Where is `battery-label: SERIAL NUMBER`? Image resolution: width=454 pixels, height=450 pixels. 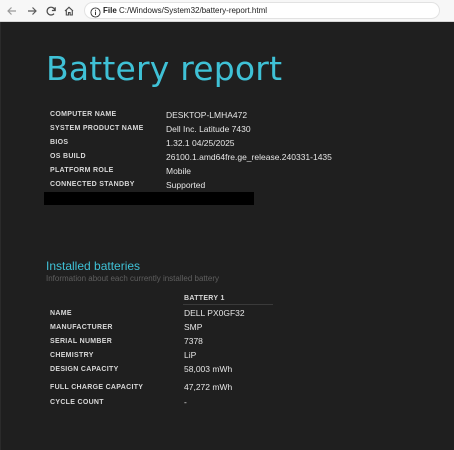 battery-label: SERIAL NUMBER is located at coordinates (81, 341).